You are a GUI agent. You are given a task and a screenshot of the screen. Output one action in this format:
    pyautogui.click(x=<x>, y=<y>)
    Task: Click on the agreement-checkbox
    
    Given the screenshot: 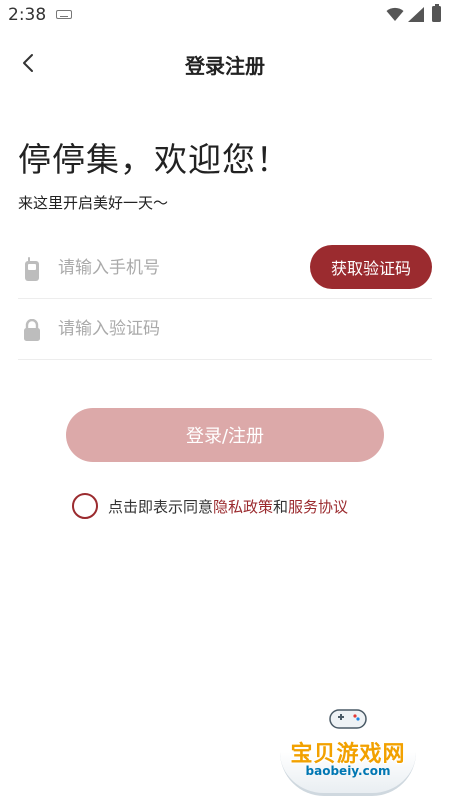 What is the action you would take?
    pyautogui.click(x=85, y=506)
    